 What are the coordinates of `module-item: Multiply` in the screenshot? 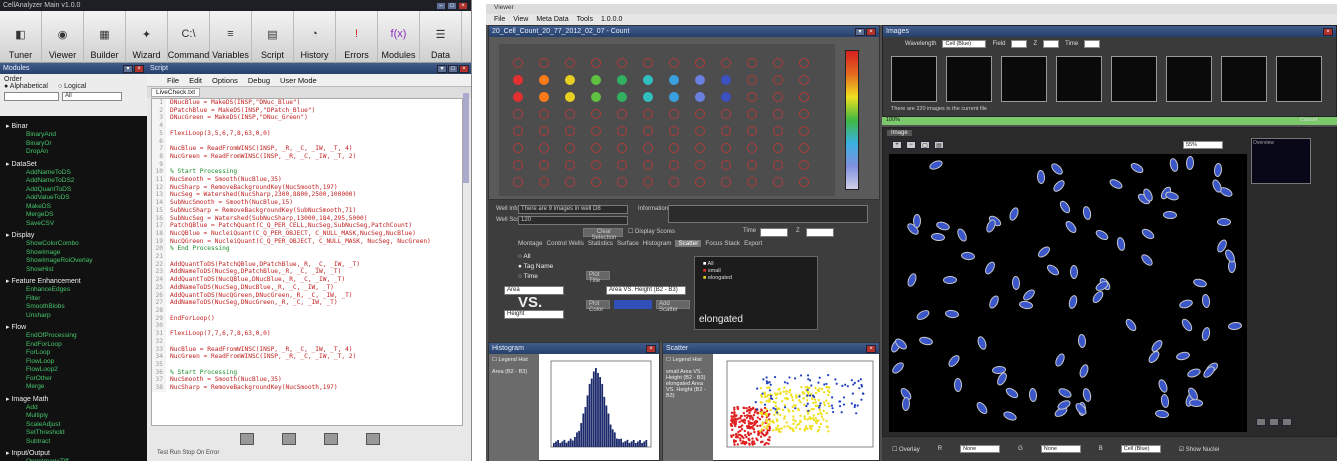 It's located at (73, 416).